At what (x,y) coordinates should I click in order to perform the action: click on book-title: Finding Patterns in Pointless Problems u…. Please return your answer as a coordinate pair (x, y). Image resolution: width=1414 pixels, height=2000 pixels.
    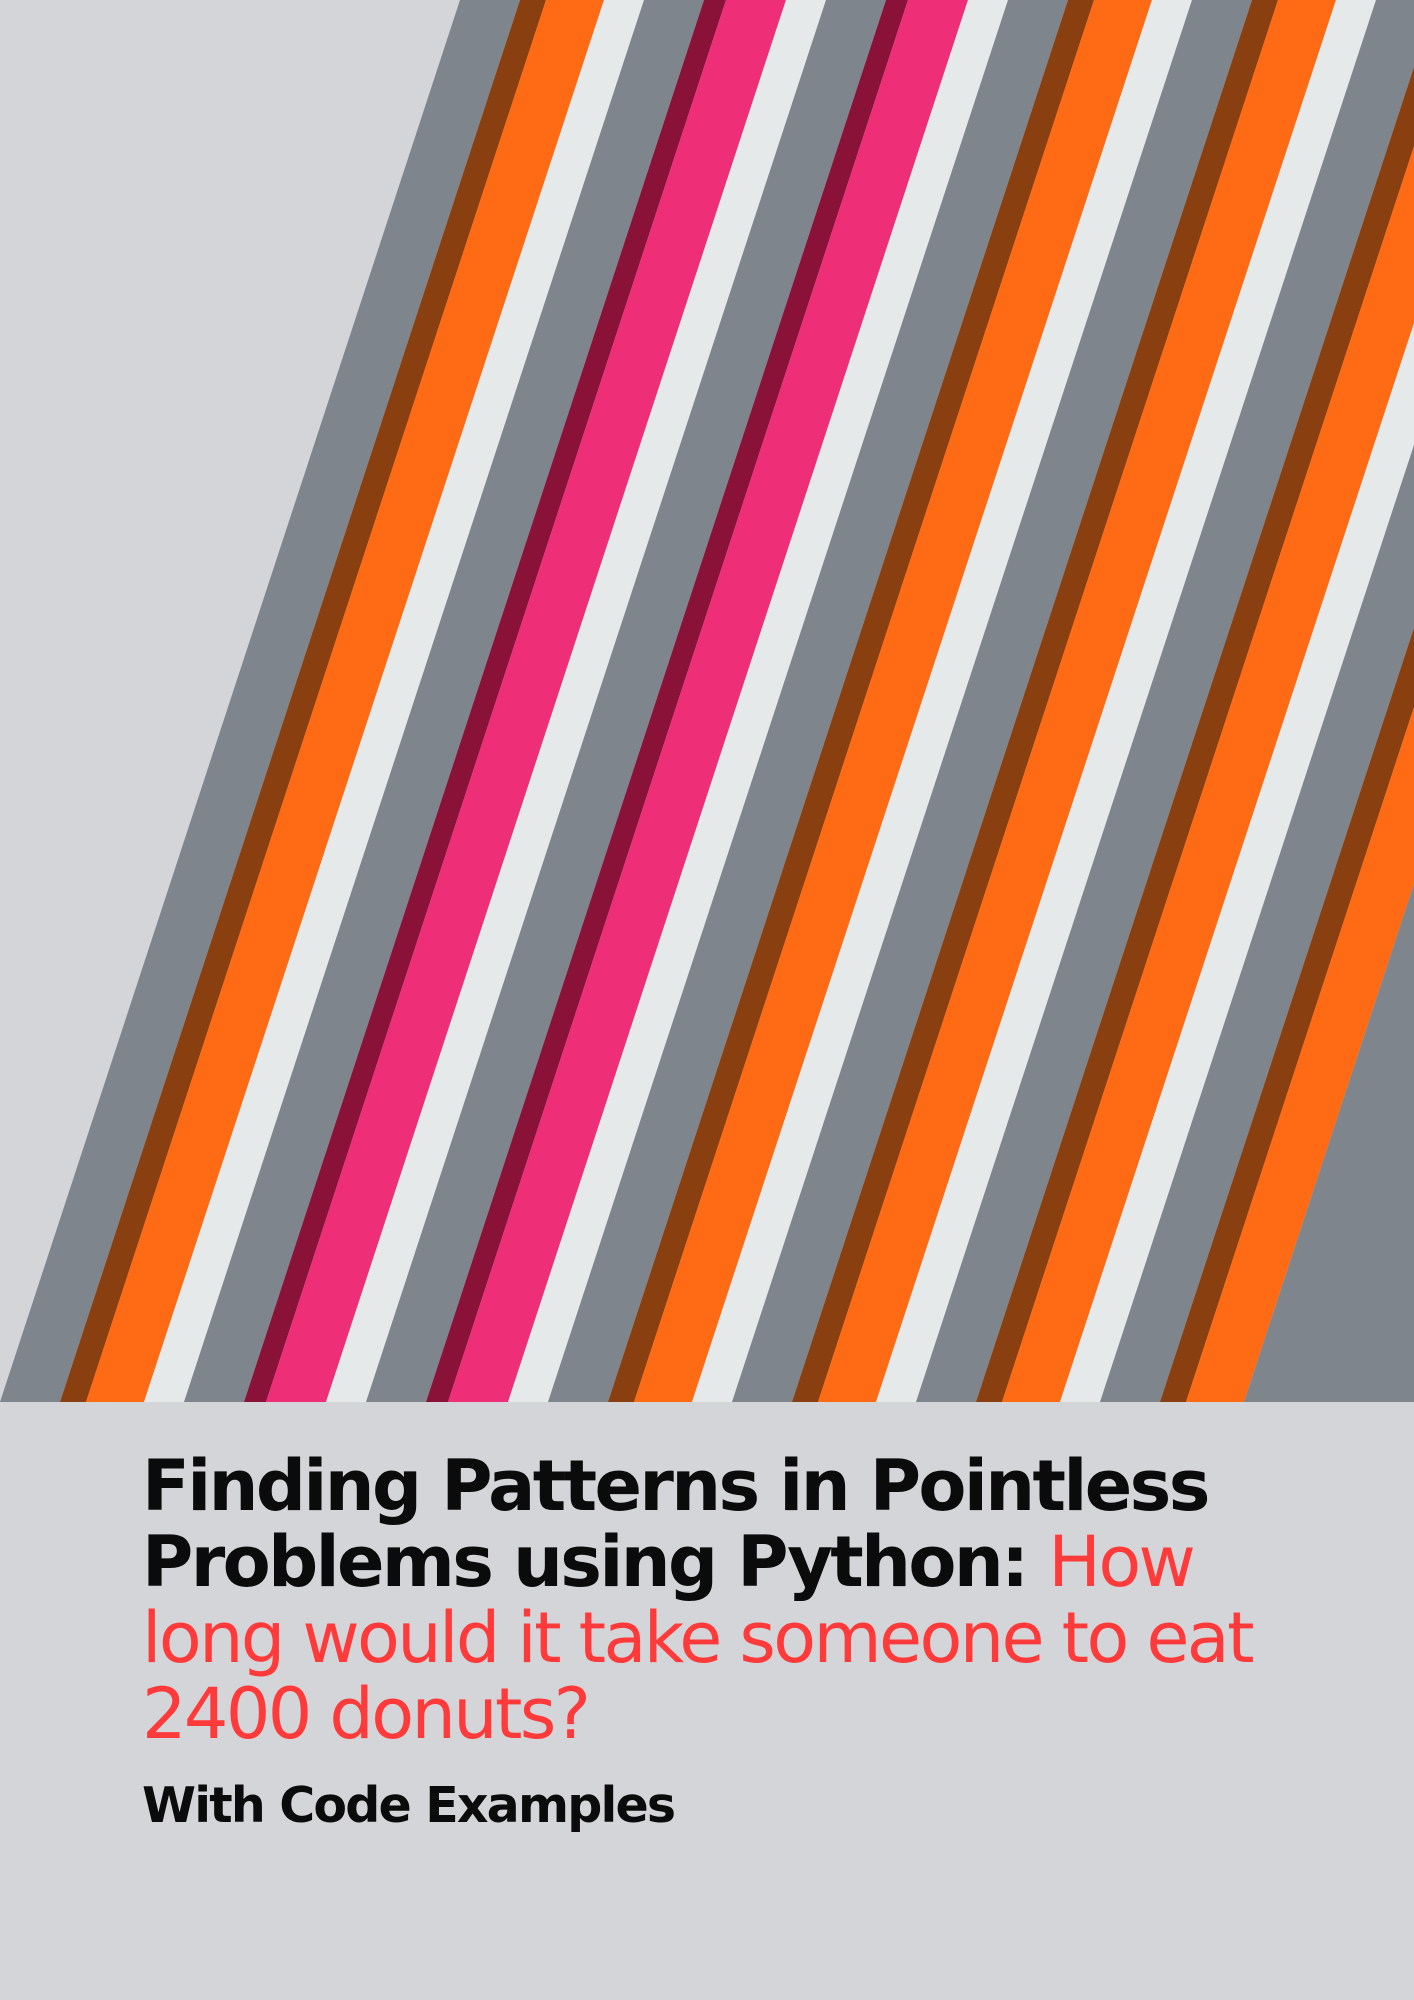
    Looking at the image, I should click on (742, 1600).